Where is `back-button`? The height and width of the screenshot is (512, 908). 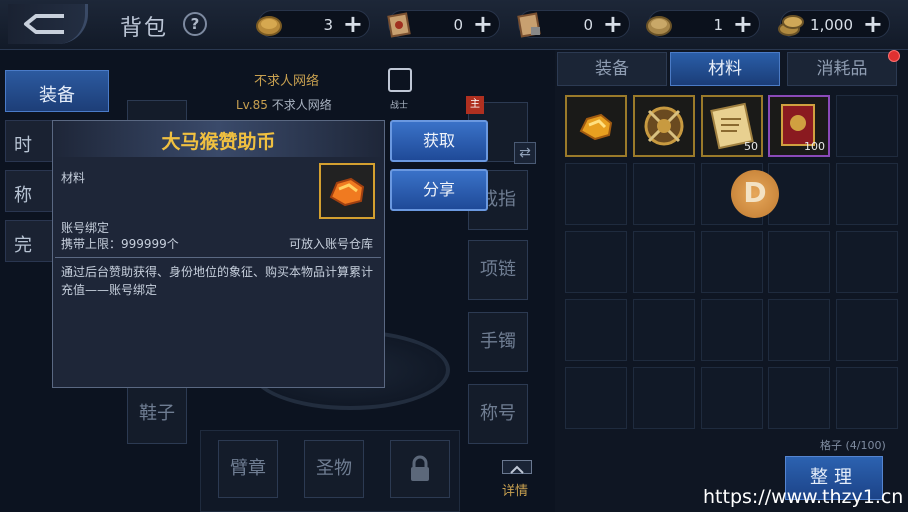
back-button is located at coordinates (48, 24).